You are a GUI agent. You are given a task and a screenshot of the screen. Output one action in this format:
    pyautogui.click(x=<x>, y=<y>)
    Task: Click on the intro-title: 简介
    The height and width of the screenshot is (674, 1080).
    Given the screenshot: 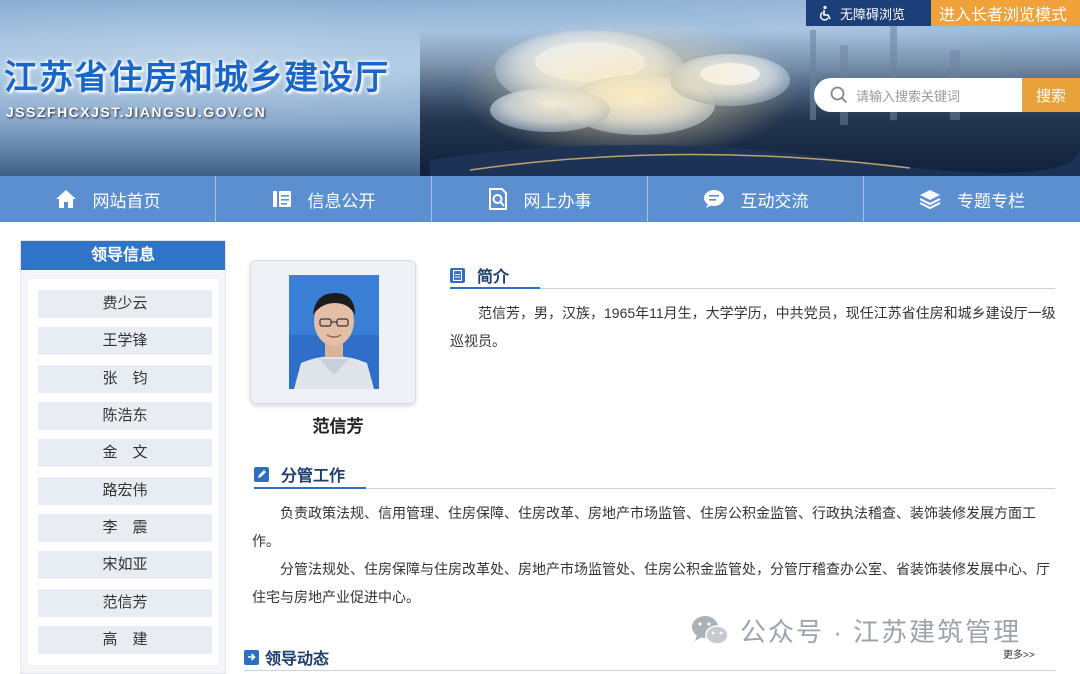 What is the action you would take?
    pyautogui.click(x=493, y=277)
    